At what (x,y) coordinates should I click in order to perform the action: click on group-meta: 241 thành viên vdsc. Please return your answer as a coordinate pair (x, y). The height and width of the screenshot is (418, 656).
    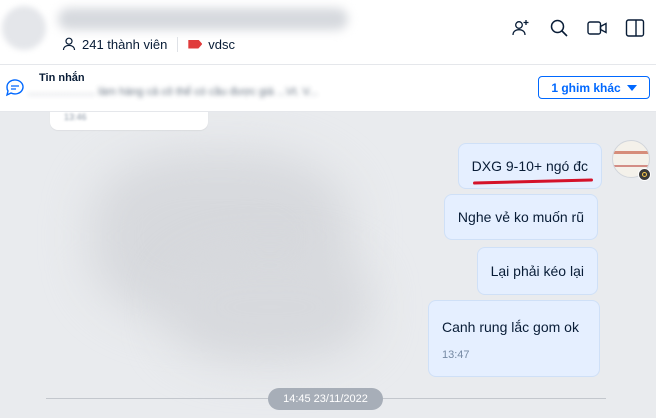
    Looking at the image, I should click on (148, 44).